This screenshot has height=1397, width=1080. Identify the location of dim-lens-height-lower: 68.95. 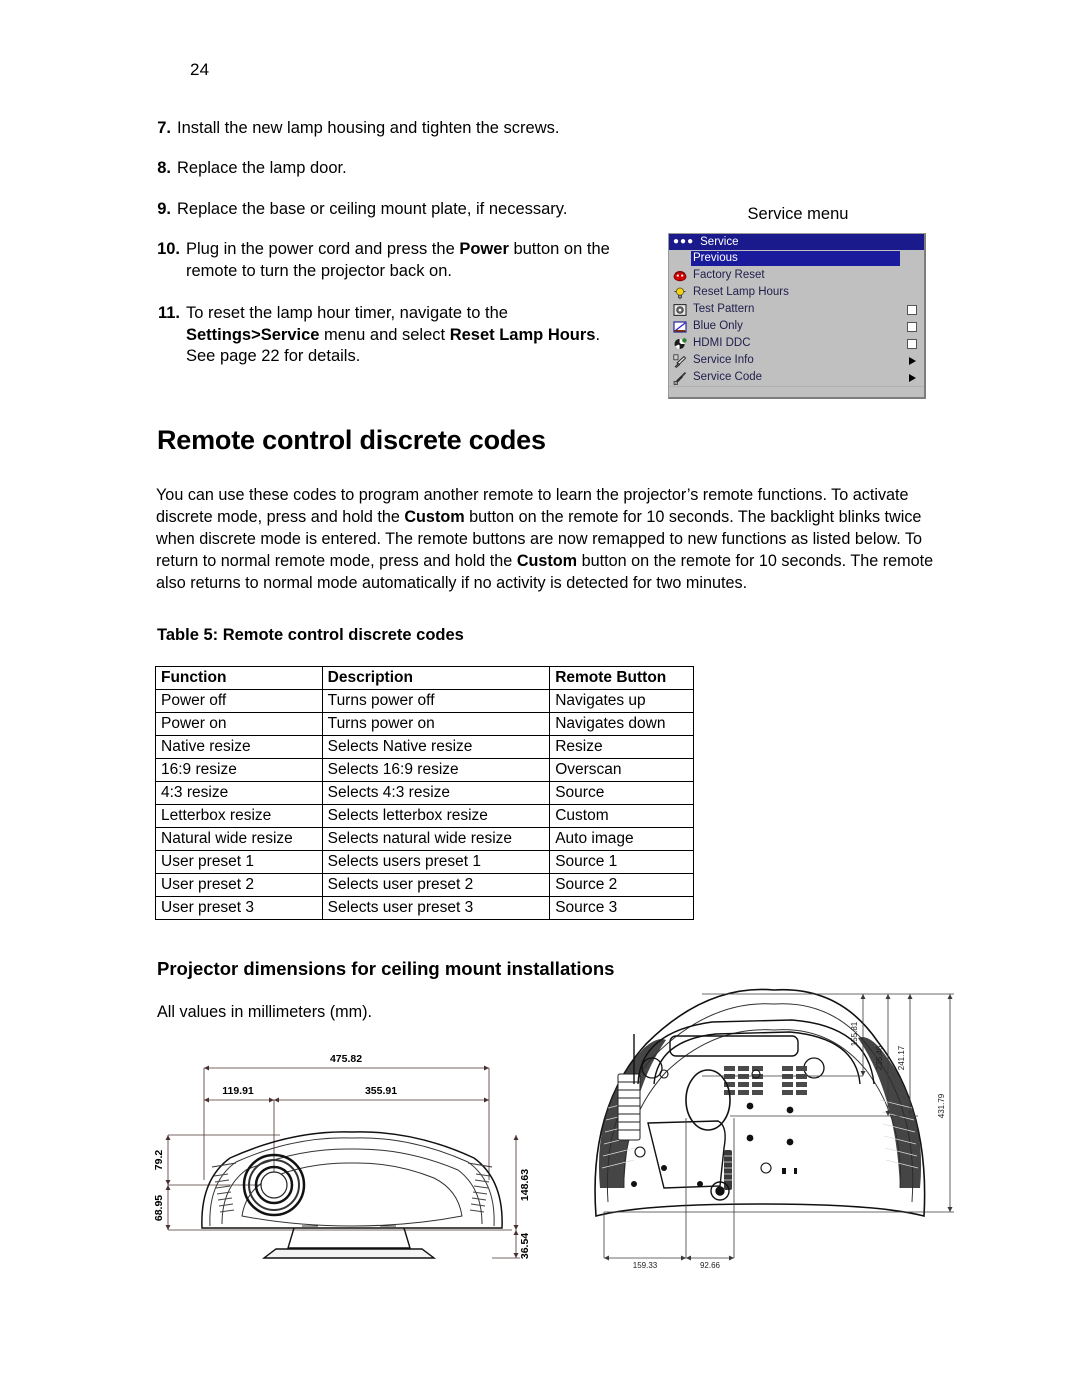
(159, 1208).